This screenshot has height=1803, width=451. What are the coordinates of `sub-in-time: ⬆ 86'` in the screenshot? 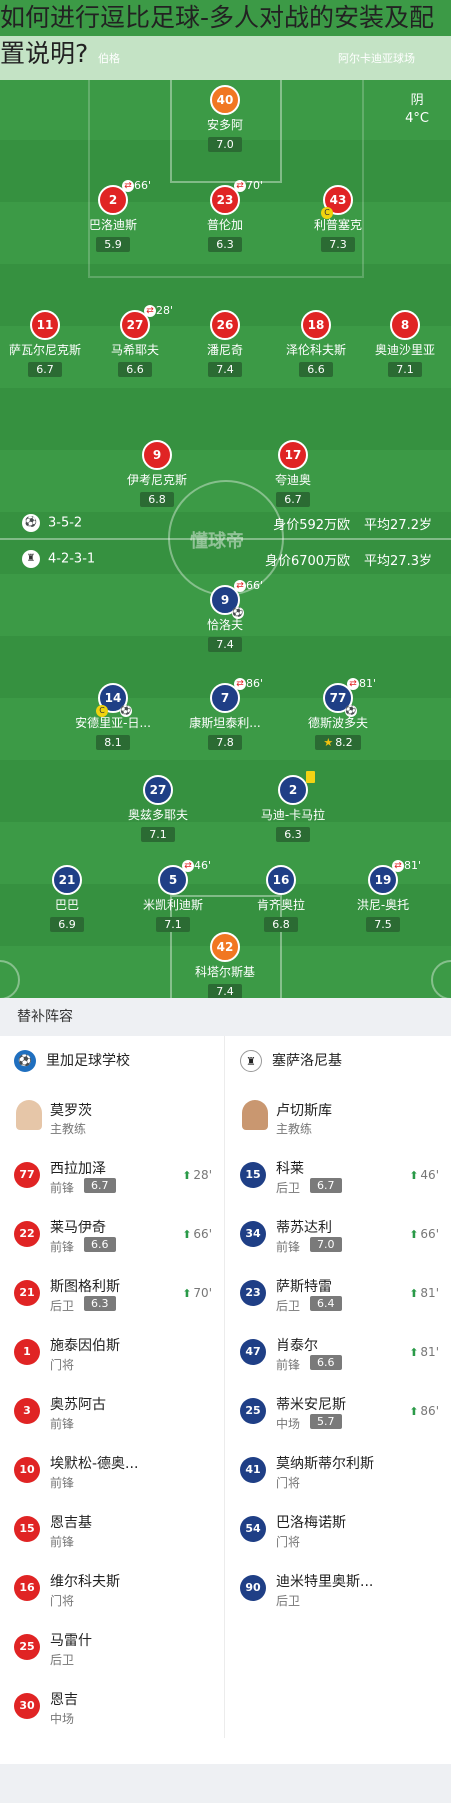 It's located at (424, 1411).